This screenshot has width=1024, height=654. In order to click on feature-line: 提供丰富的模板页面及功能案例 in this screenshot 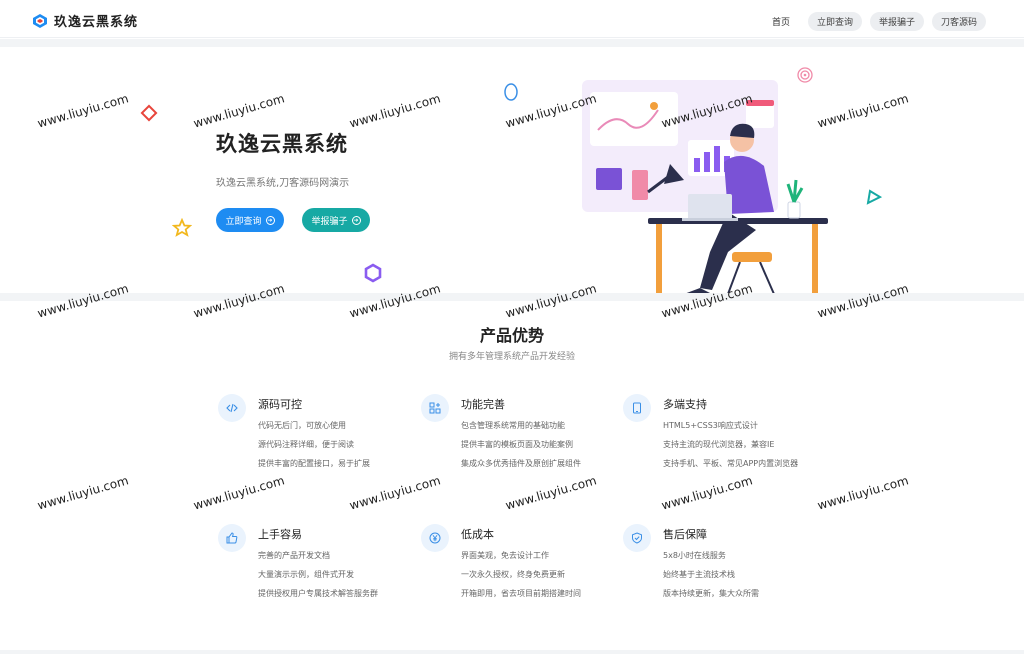, I will do `click(517, 444)`.